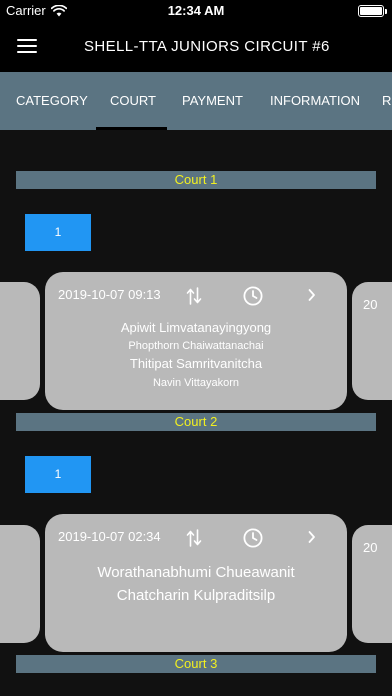 The width and height of the screenshot is (392, 696). I want to click on player-name: Phopthorn Chaiwattanachai, so click(196, 346).